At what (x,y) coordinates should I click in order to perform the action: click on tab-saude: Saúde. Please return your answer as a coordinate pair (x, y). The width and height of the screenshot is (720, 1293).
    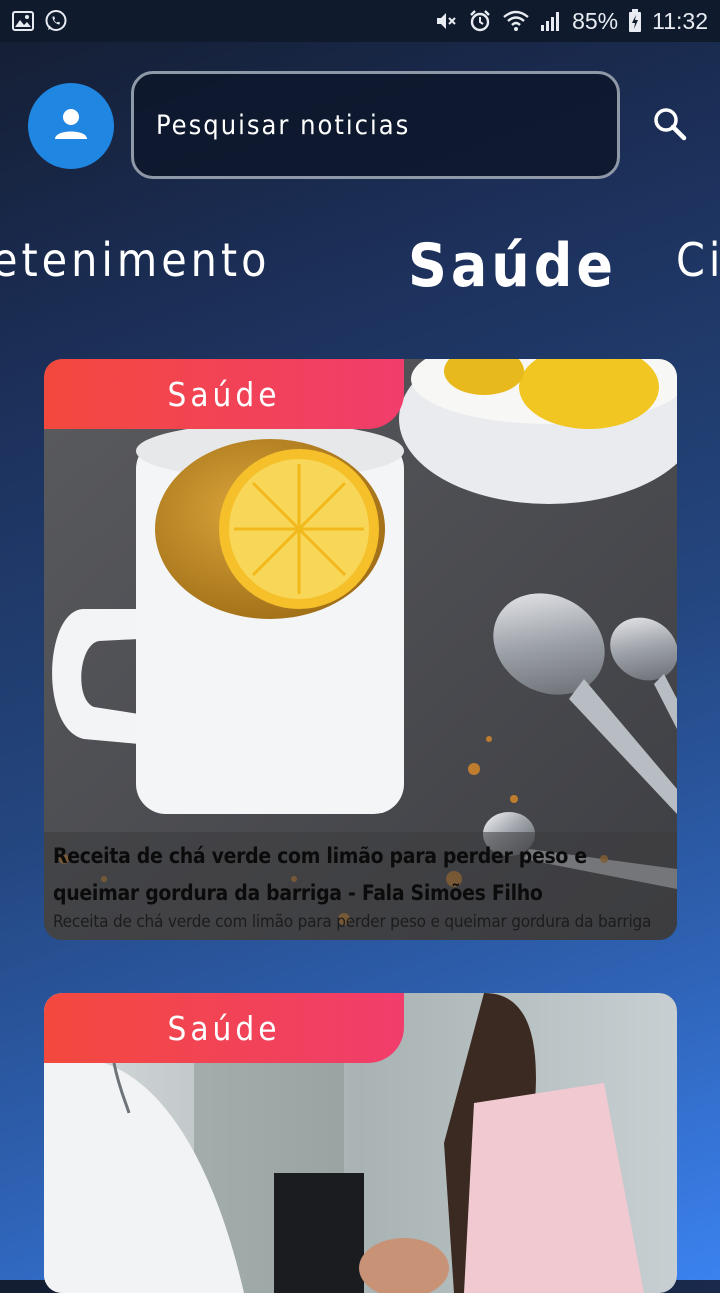
    Looking at the image, I should click on (512, 263).